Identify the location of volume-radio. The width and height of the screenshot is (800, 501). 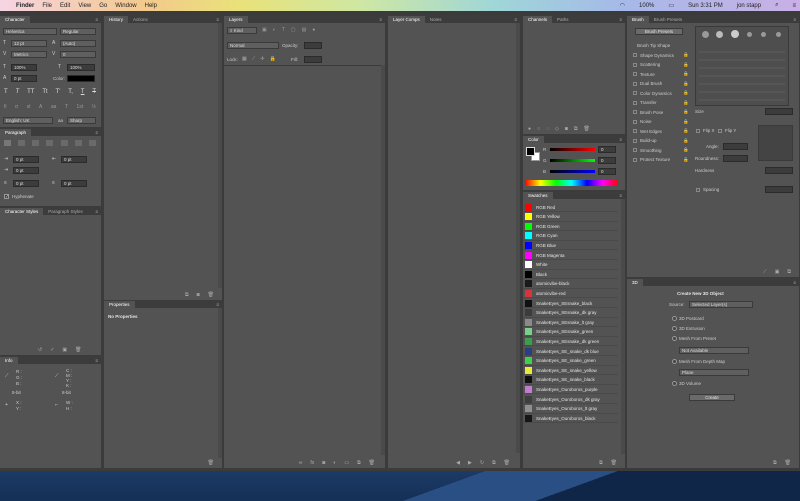
(674, 383).